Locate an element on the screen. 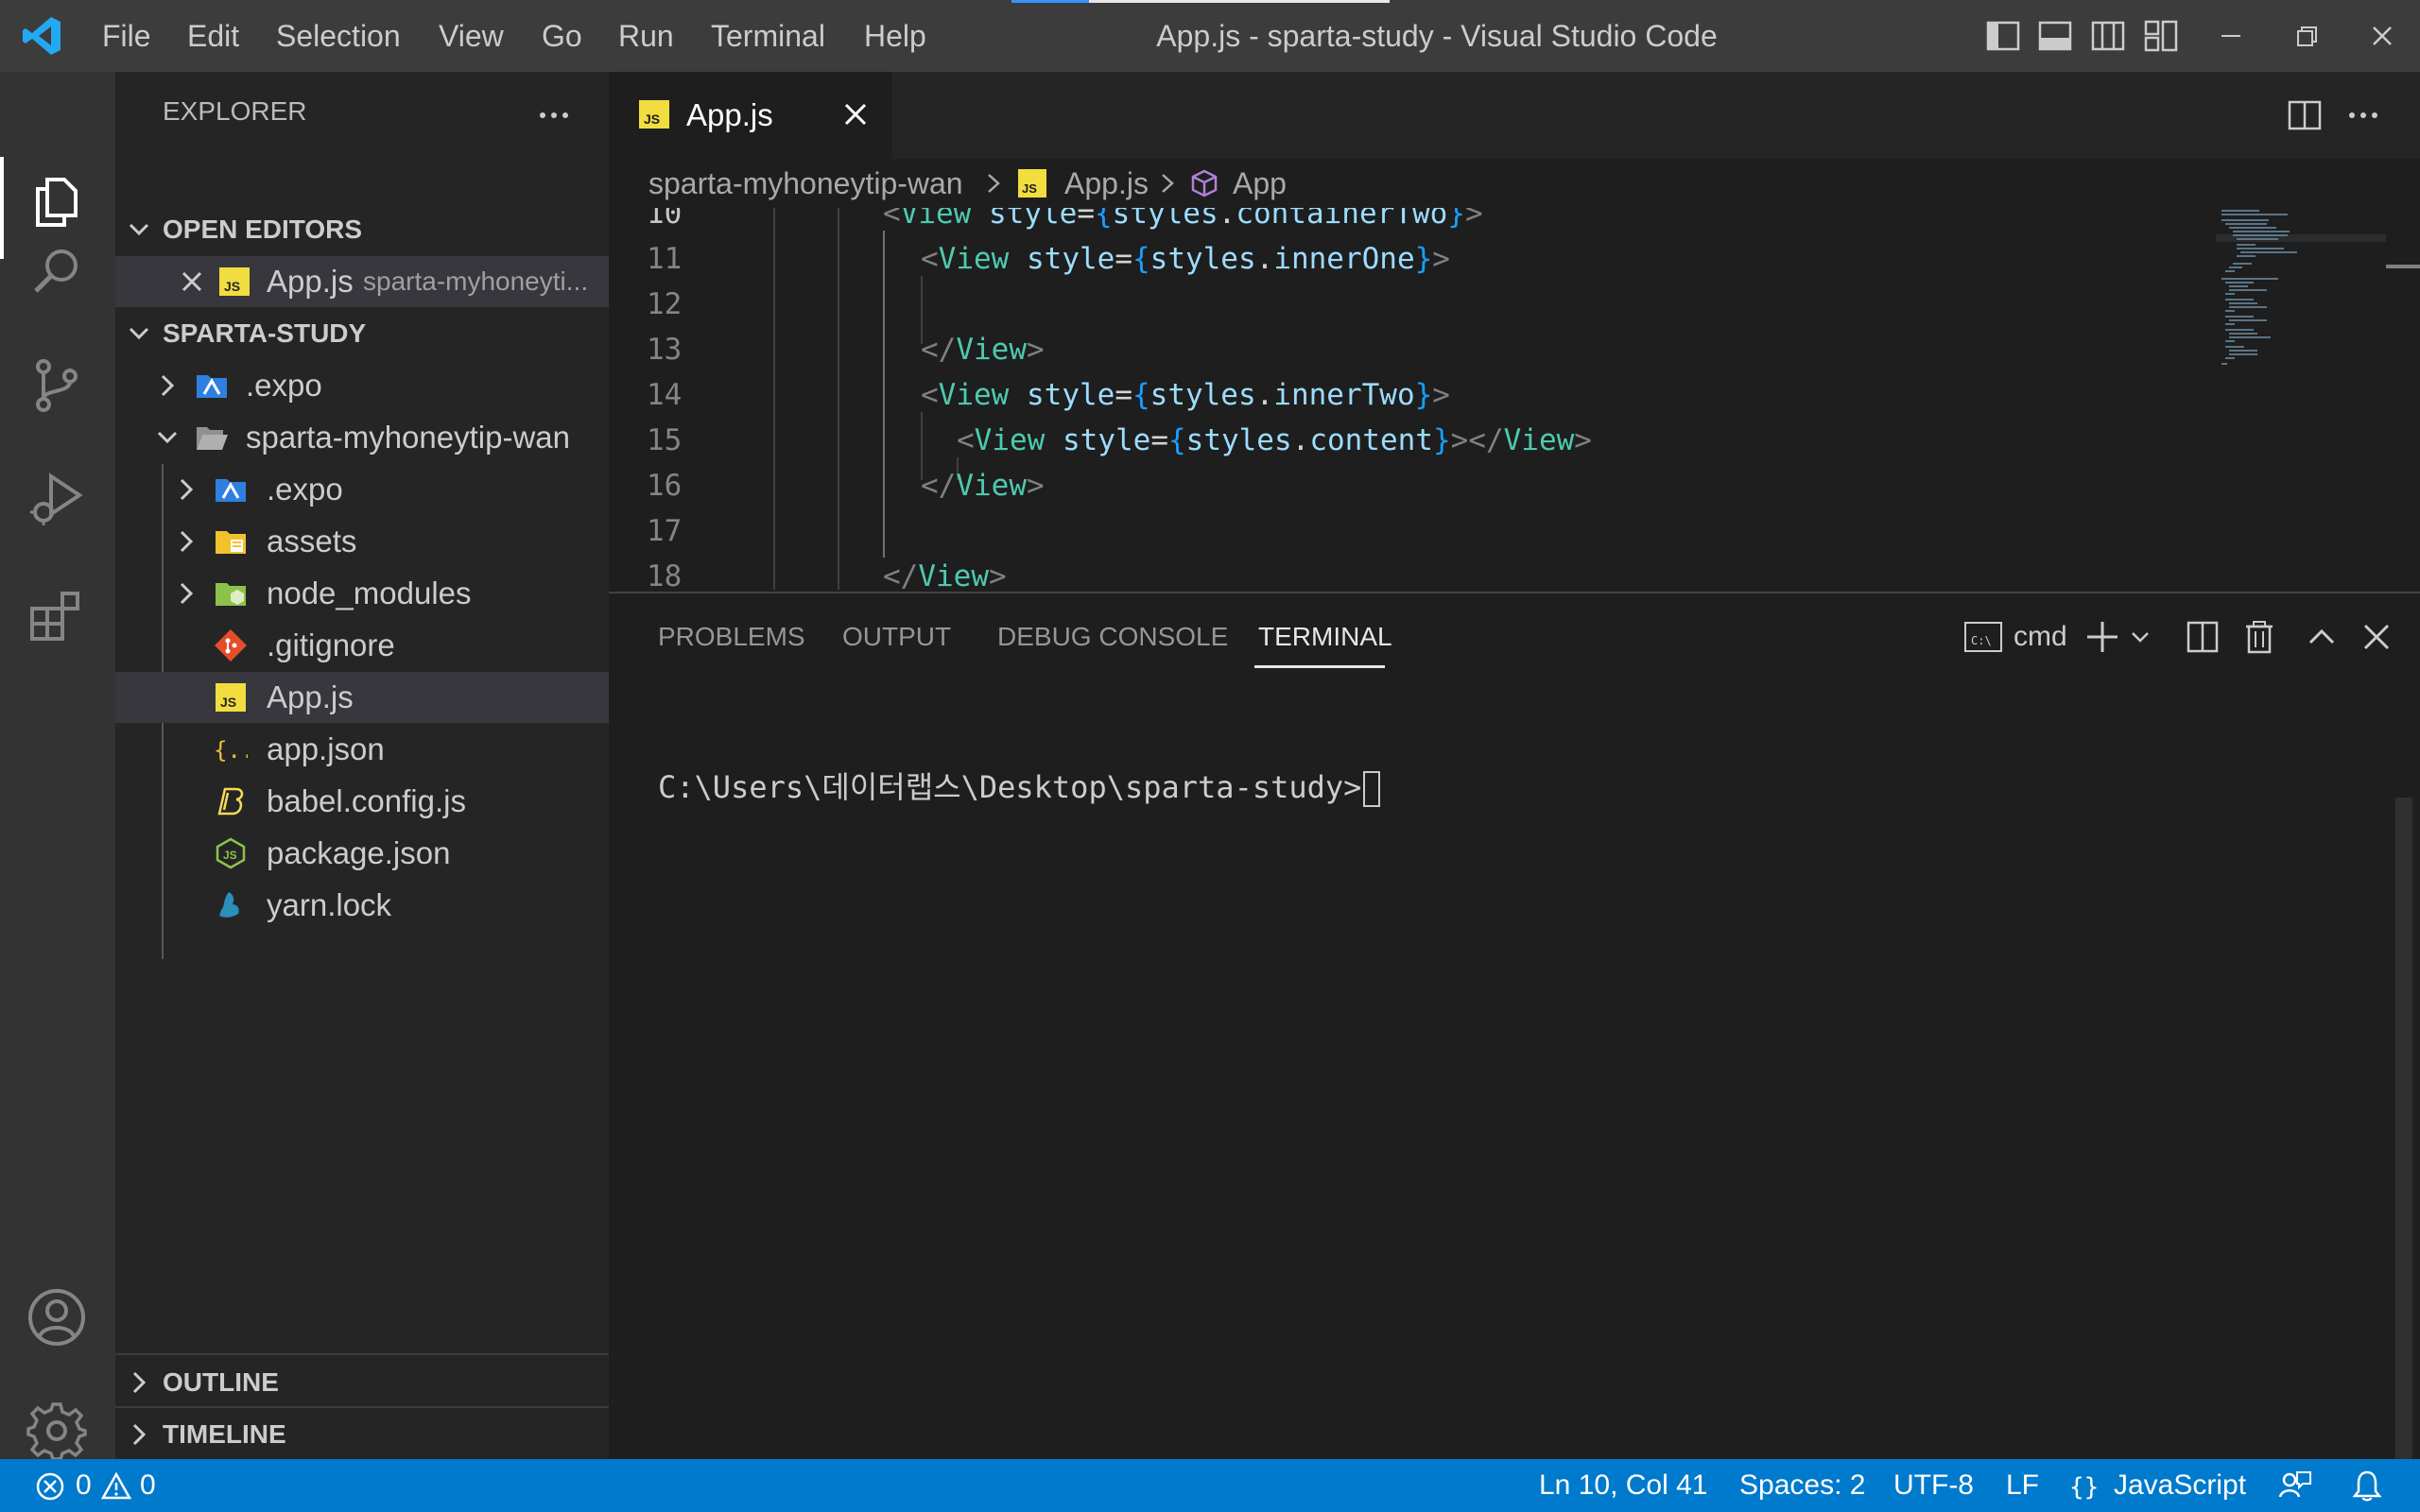 This screenshot has height=1512, width=2420. code-text: <View style={styles.content}></View> is located at coordinates (1274, 440).